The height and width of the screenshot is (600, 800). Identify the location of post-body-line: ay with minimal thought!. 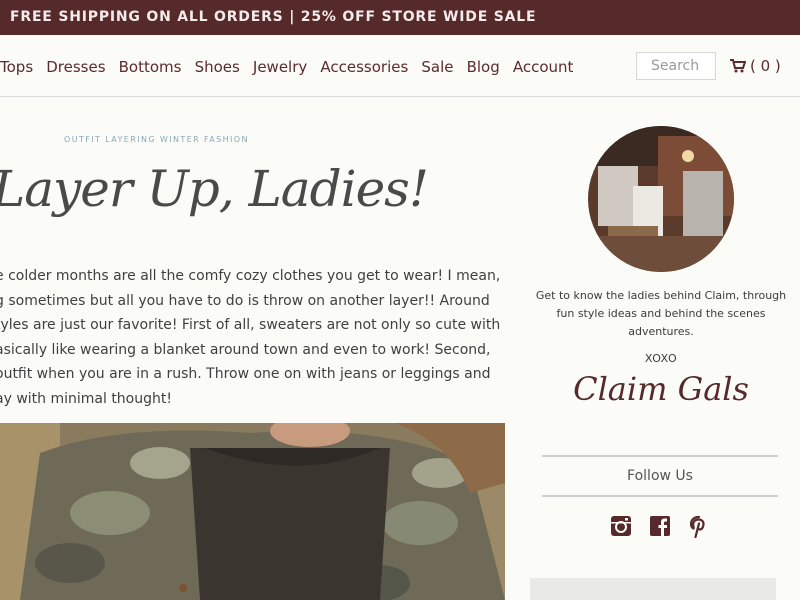
(86, 398).